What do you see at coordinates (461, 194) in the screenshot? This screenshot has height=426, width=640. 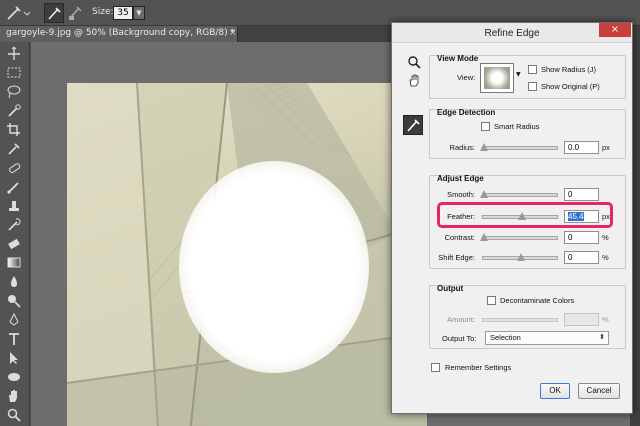 I see `smooth-label: Smooth:` at bounding box center [461, 194].